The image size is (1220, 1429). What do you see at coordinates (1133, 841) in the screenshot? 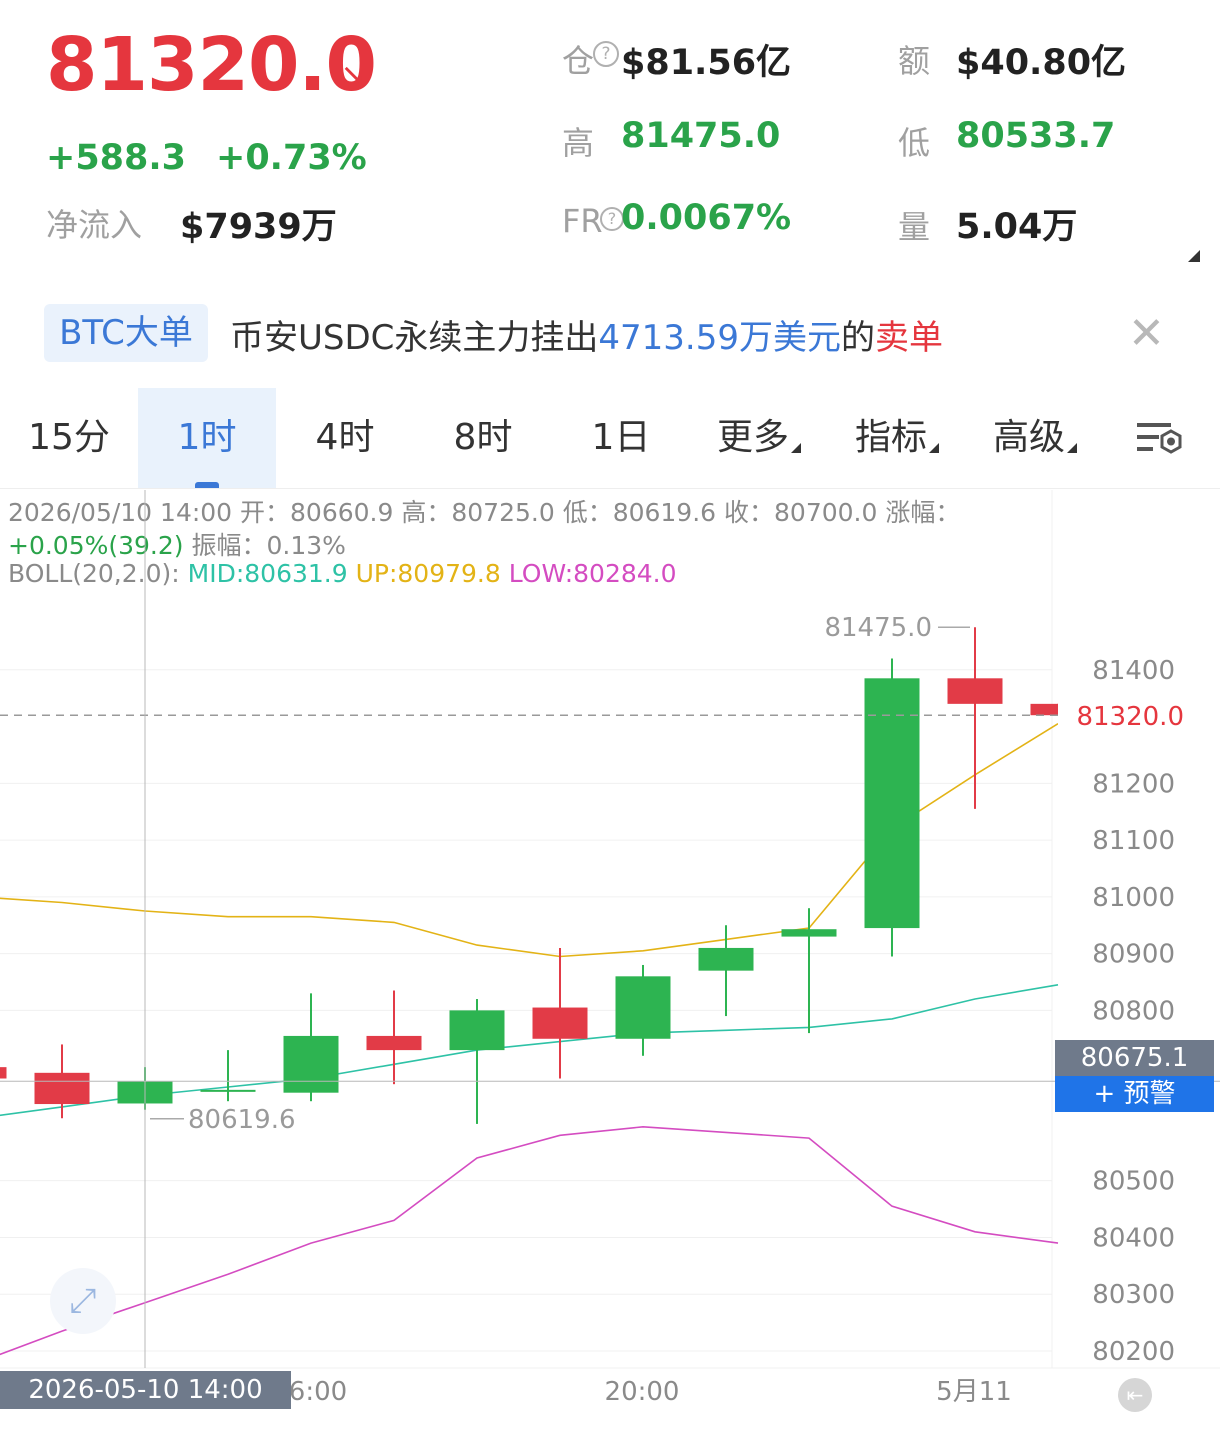
I see `y-tick-label: 81100` at bounding box center [1133, 841].